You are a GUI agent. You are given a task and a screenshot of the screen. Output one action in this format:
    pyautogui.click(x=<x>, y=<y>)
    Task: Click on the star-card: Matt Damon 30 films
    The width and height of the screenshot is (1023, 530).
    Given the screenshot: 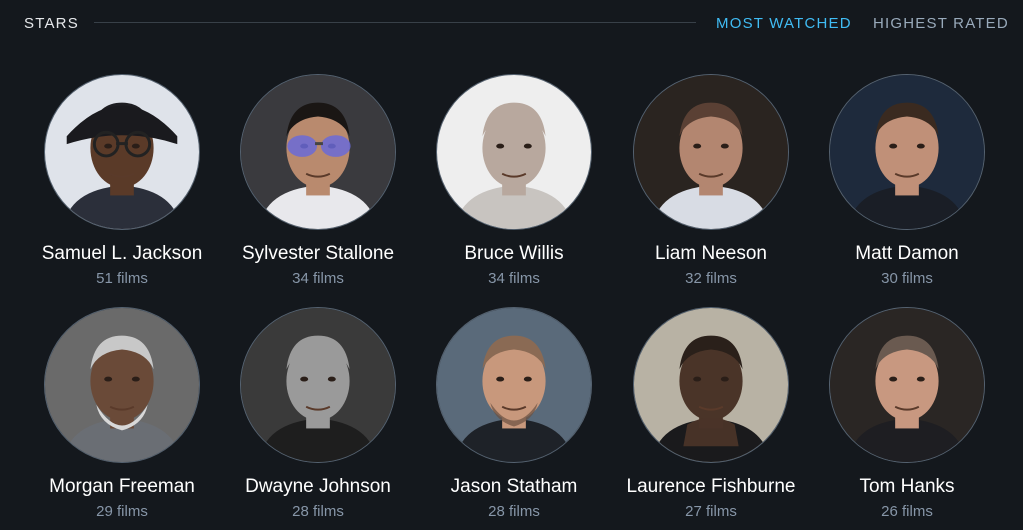 What is the action you would take?
    pyautogui.click(x=907, y=180)
    